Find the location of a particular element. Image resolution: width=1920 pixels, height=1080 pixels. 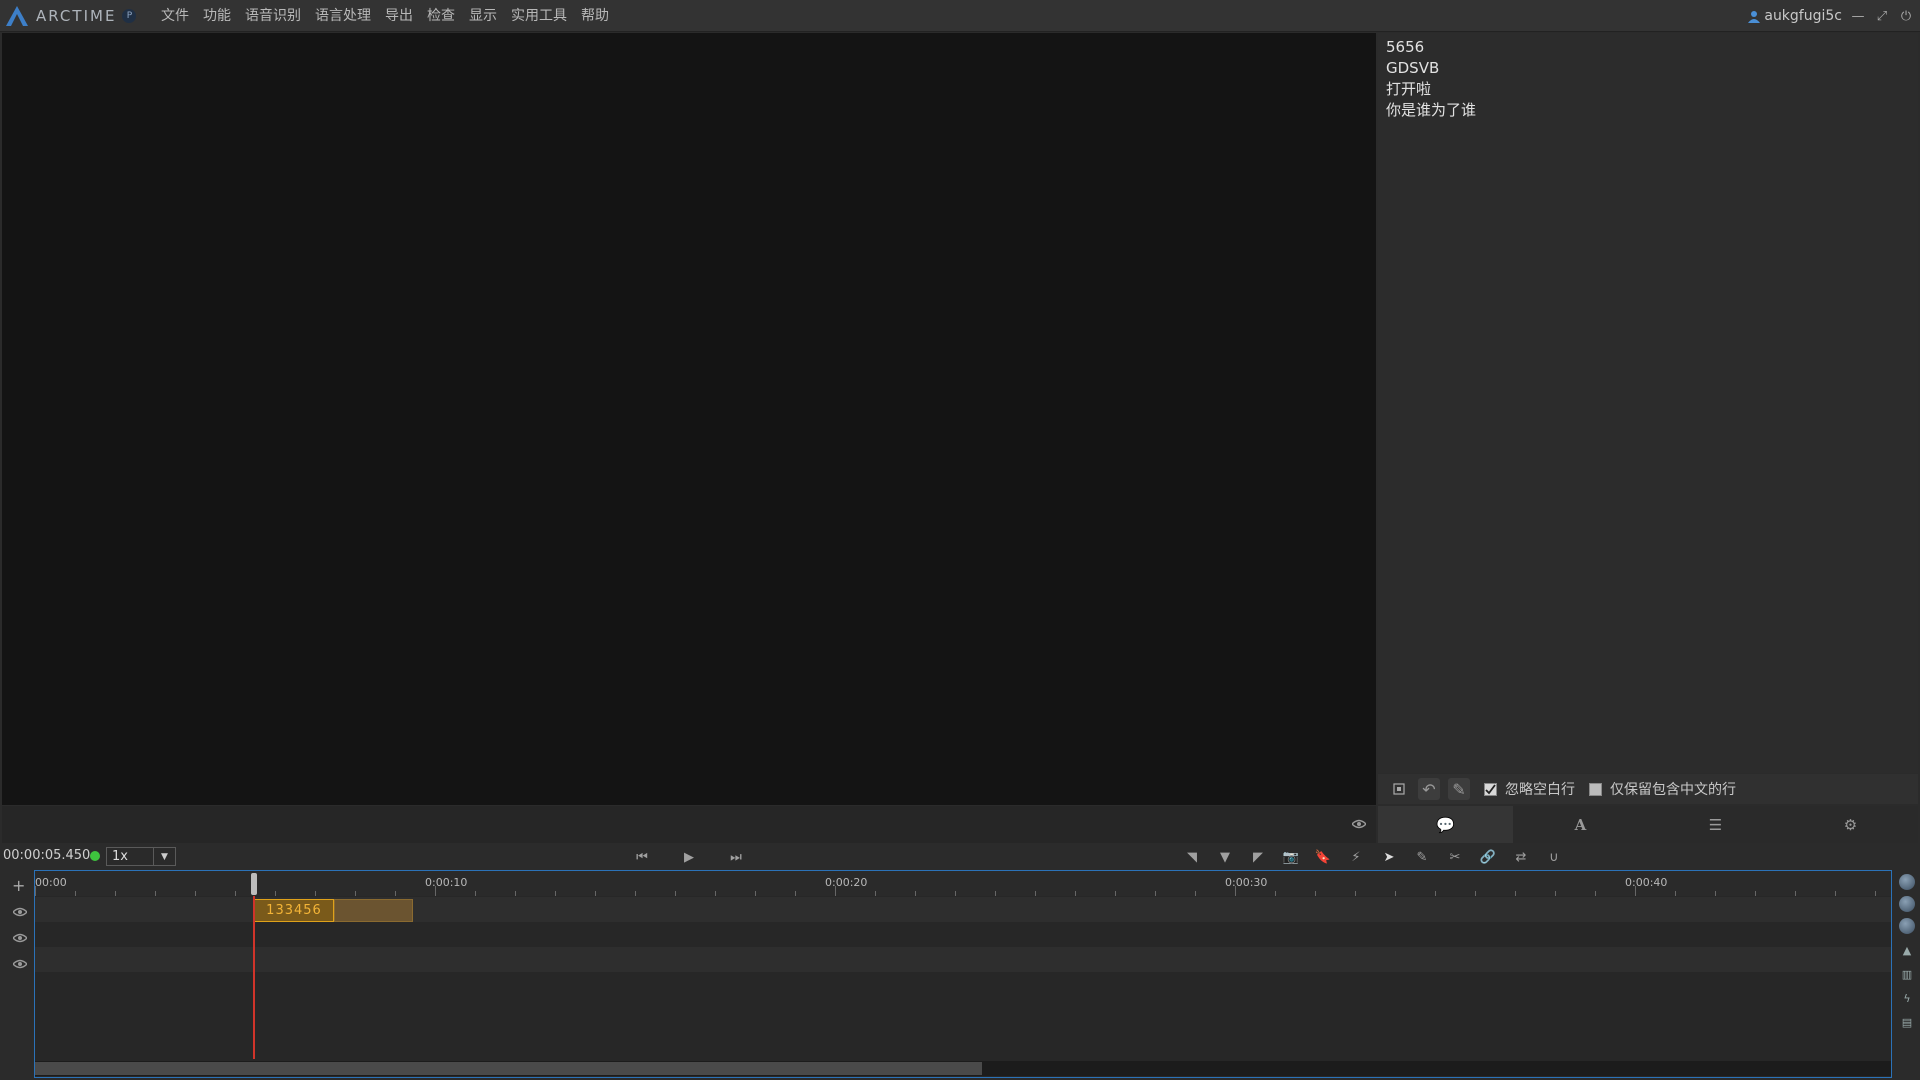

next-icon: ⏭ is located at coordinates (736, 857).